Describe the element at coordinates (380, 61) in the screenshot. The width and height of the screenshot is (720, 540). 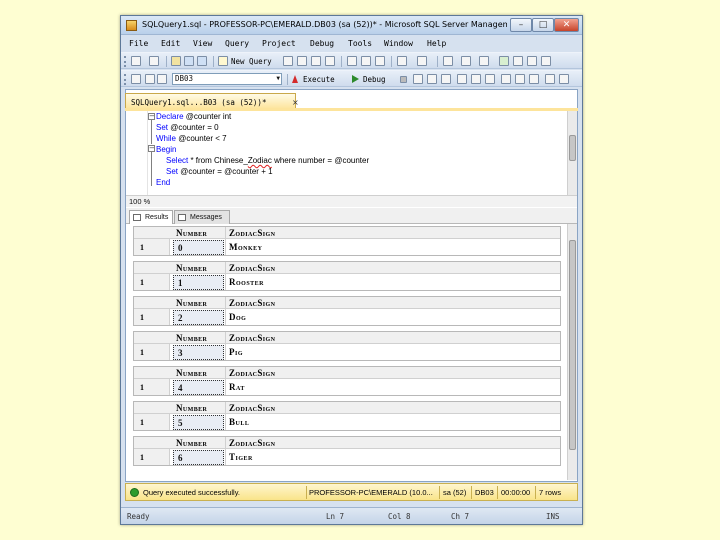
I see `paste-icon` at that location.